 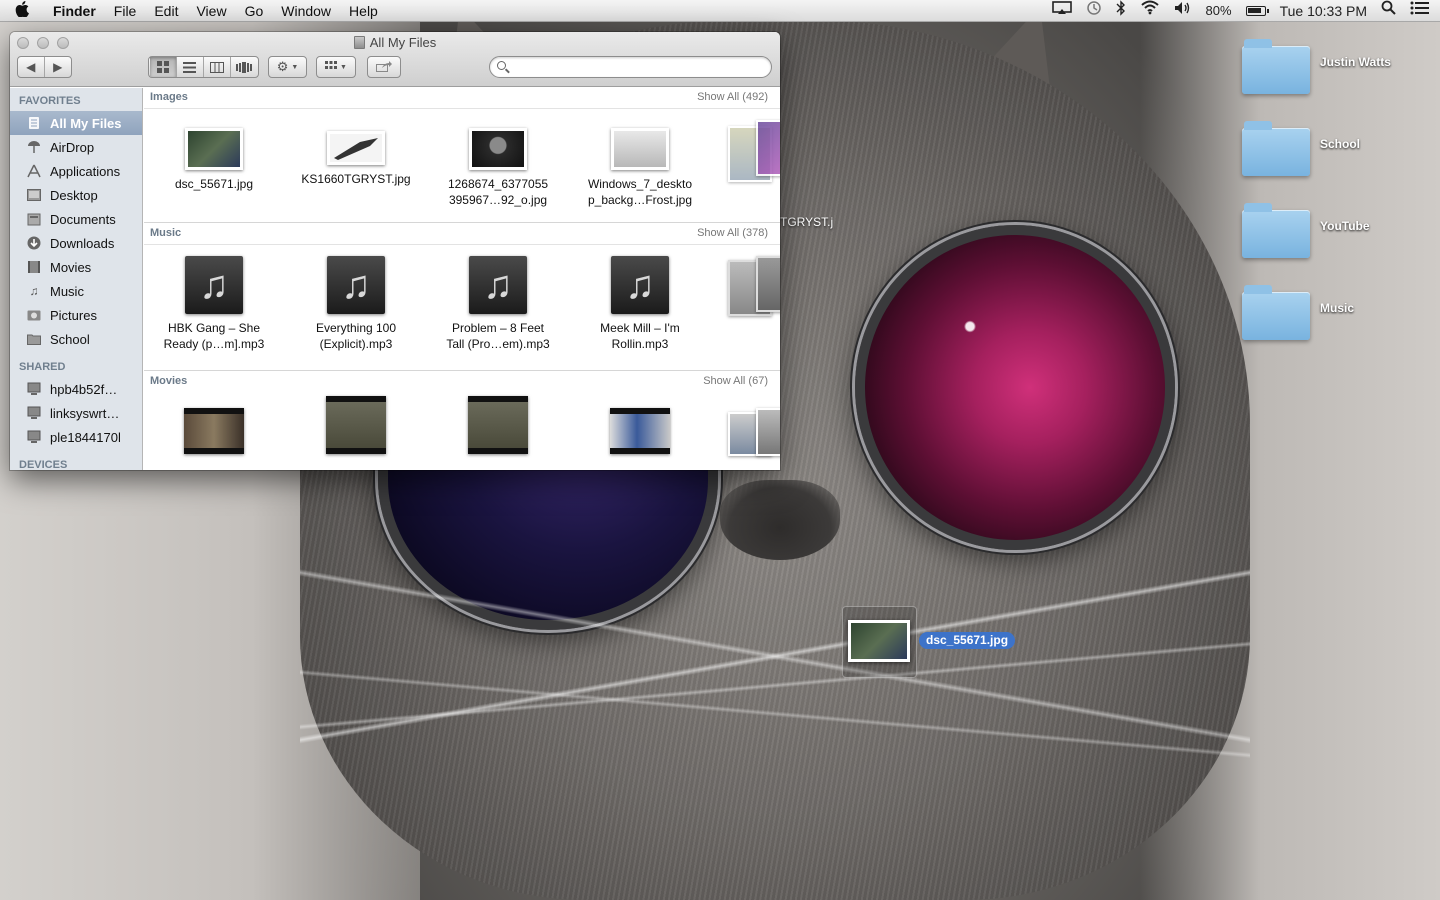 I want to click on section-title: Images, so click(x=169, y=97).